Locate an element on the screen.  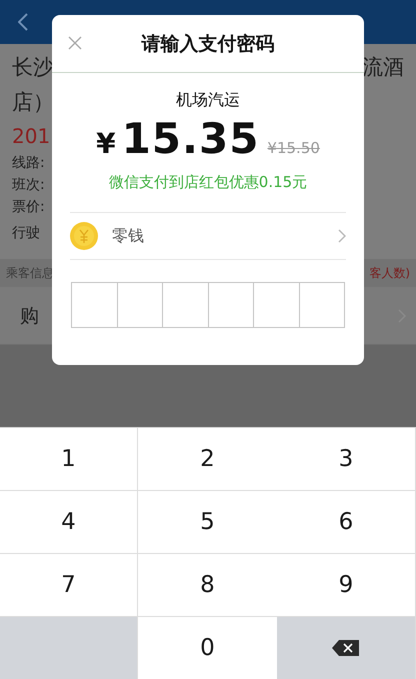
dialog-title: 请输入支付密码 is located at coordinates (208, 44).